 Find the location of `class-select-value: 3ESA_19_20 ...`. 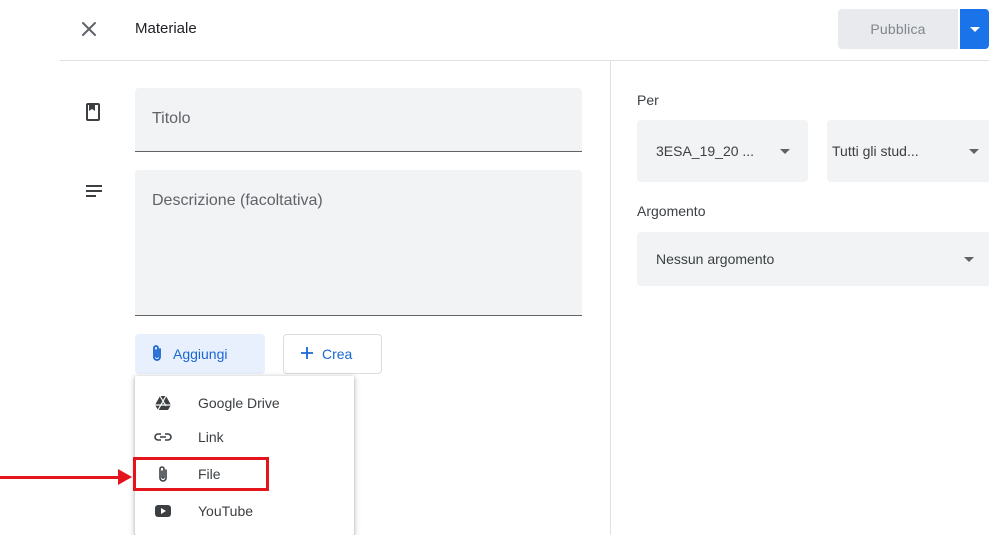

class-select-value: 3ESA_19_20 ... is located at coordinates (705, 151).